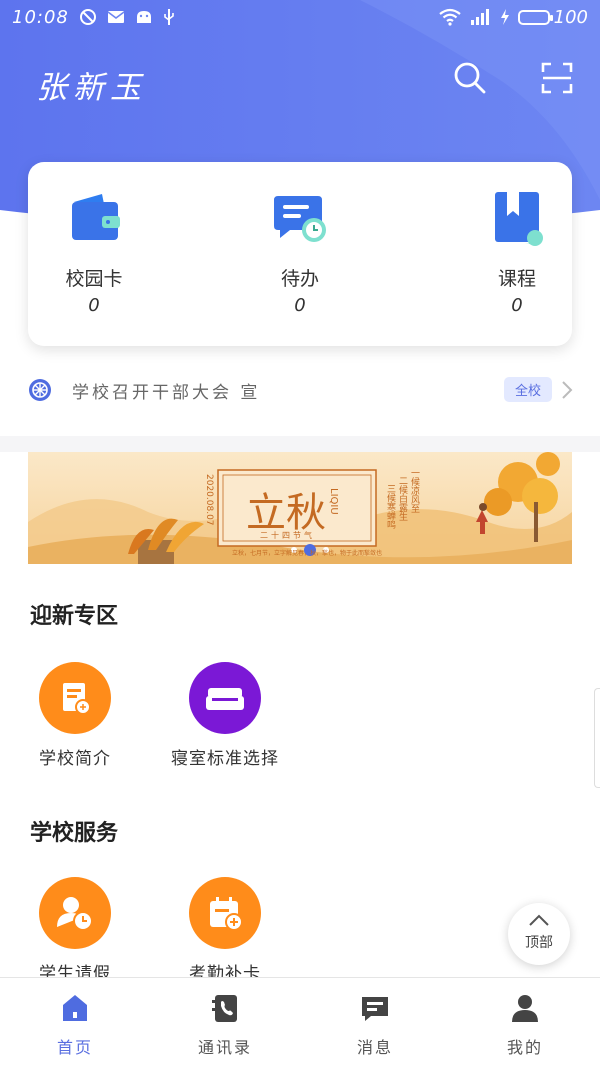 Image resolution: width=600 pixels, height=1067 pixels. What do you see at coordinates (567, 390) in the screenshot?
I see `chevron-right-icon` at bounding box center [567, 390].